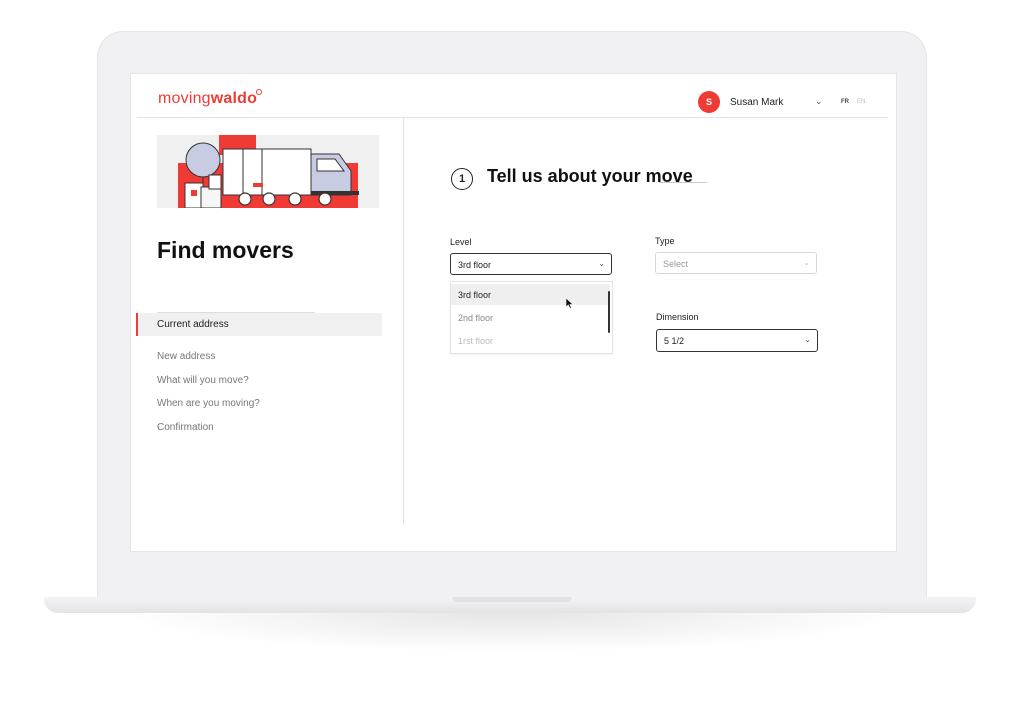  What do you see at coordinates (590, 176) in the screenshot?
I see `step-title: Tell us about your move` at bounding box center [590, 176].